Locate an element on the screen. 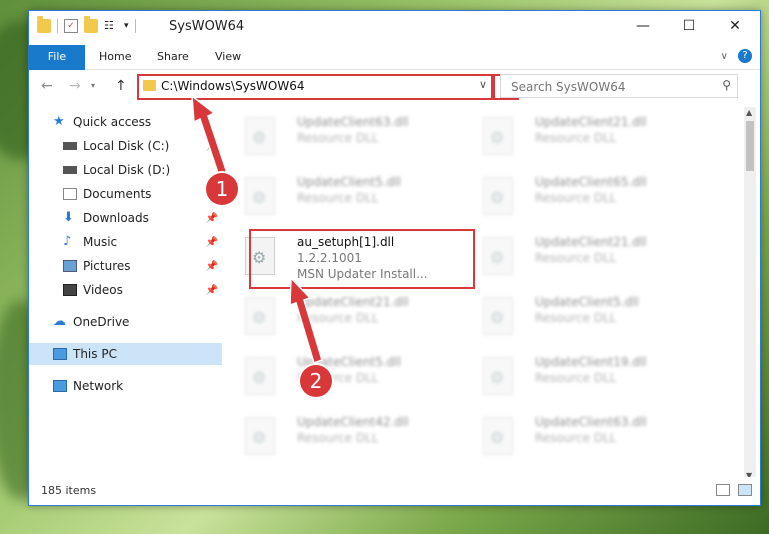  search-box: ⚲ is located at coordinates (619, 86).